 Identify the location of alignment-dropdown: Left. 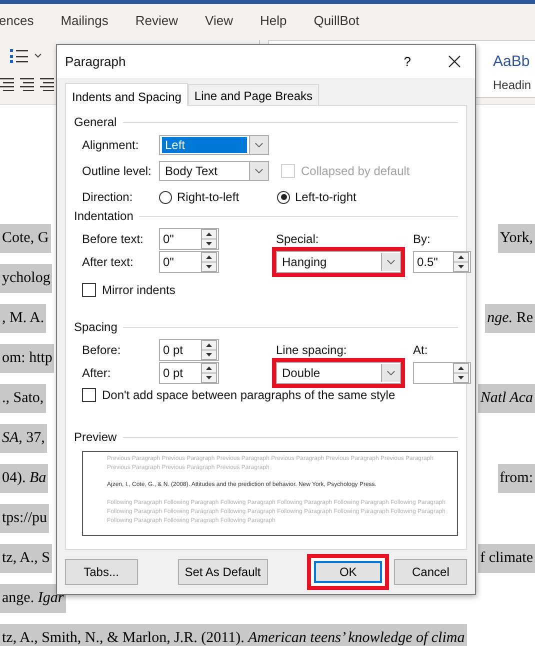
(214, 145).